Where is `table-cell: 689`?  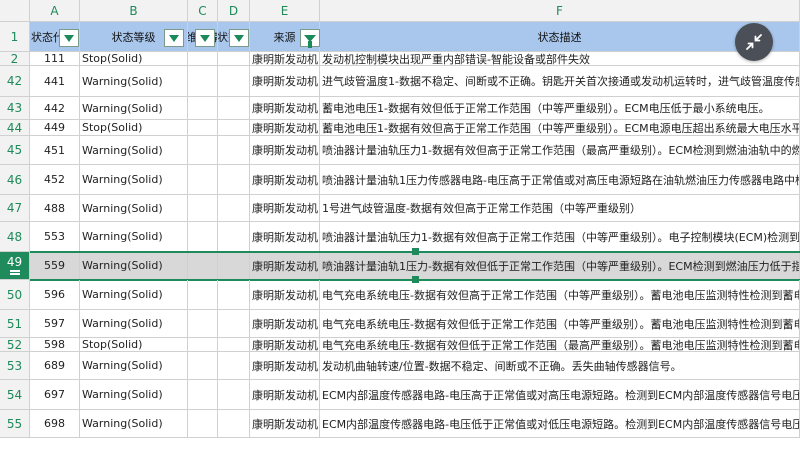 table-cell: 689 is located at coordinates (55, 366).